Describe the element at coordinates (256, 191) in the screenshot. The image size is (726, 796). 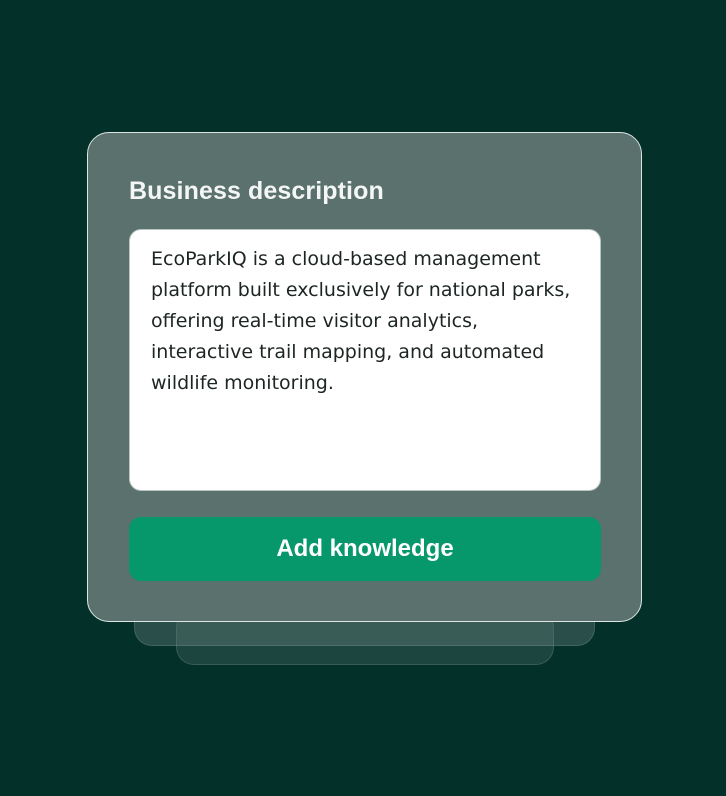
I see `card-title: Business description` at that location.